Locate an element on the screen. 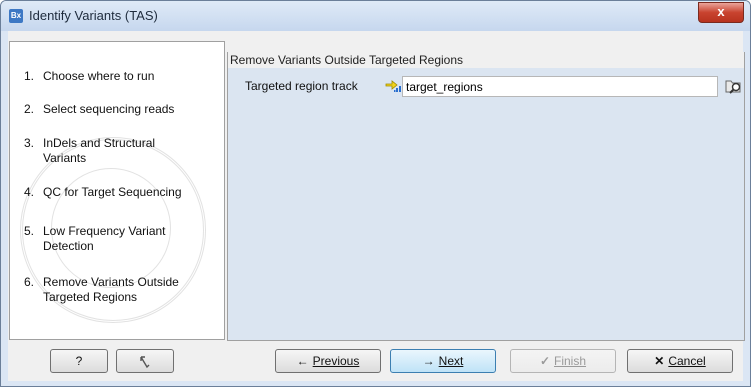  reset-button is located at coordinates (145, 361).